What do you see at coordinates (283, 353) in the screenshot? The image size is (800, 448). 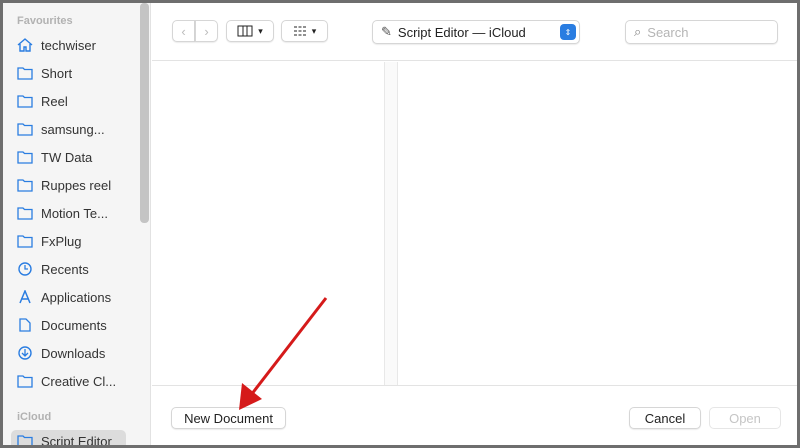 I see `red-arrow-annotation` at bounding box center [283, 353].